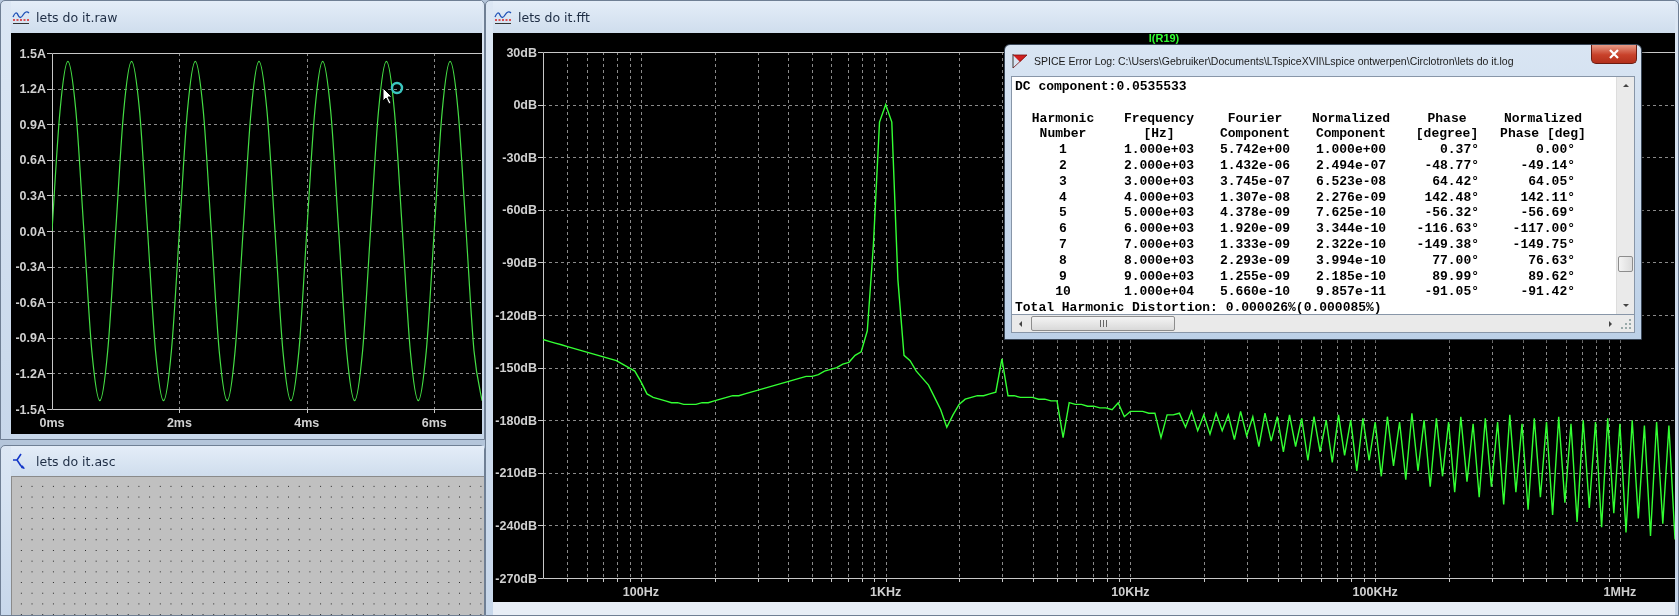 This screenshot has height=616, width=1679. What do you see at coordinates (1351, 213) in the screenshot?
I see `table-cell-text: 7.625e-10` at bounding box center [1351, 213].